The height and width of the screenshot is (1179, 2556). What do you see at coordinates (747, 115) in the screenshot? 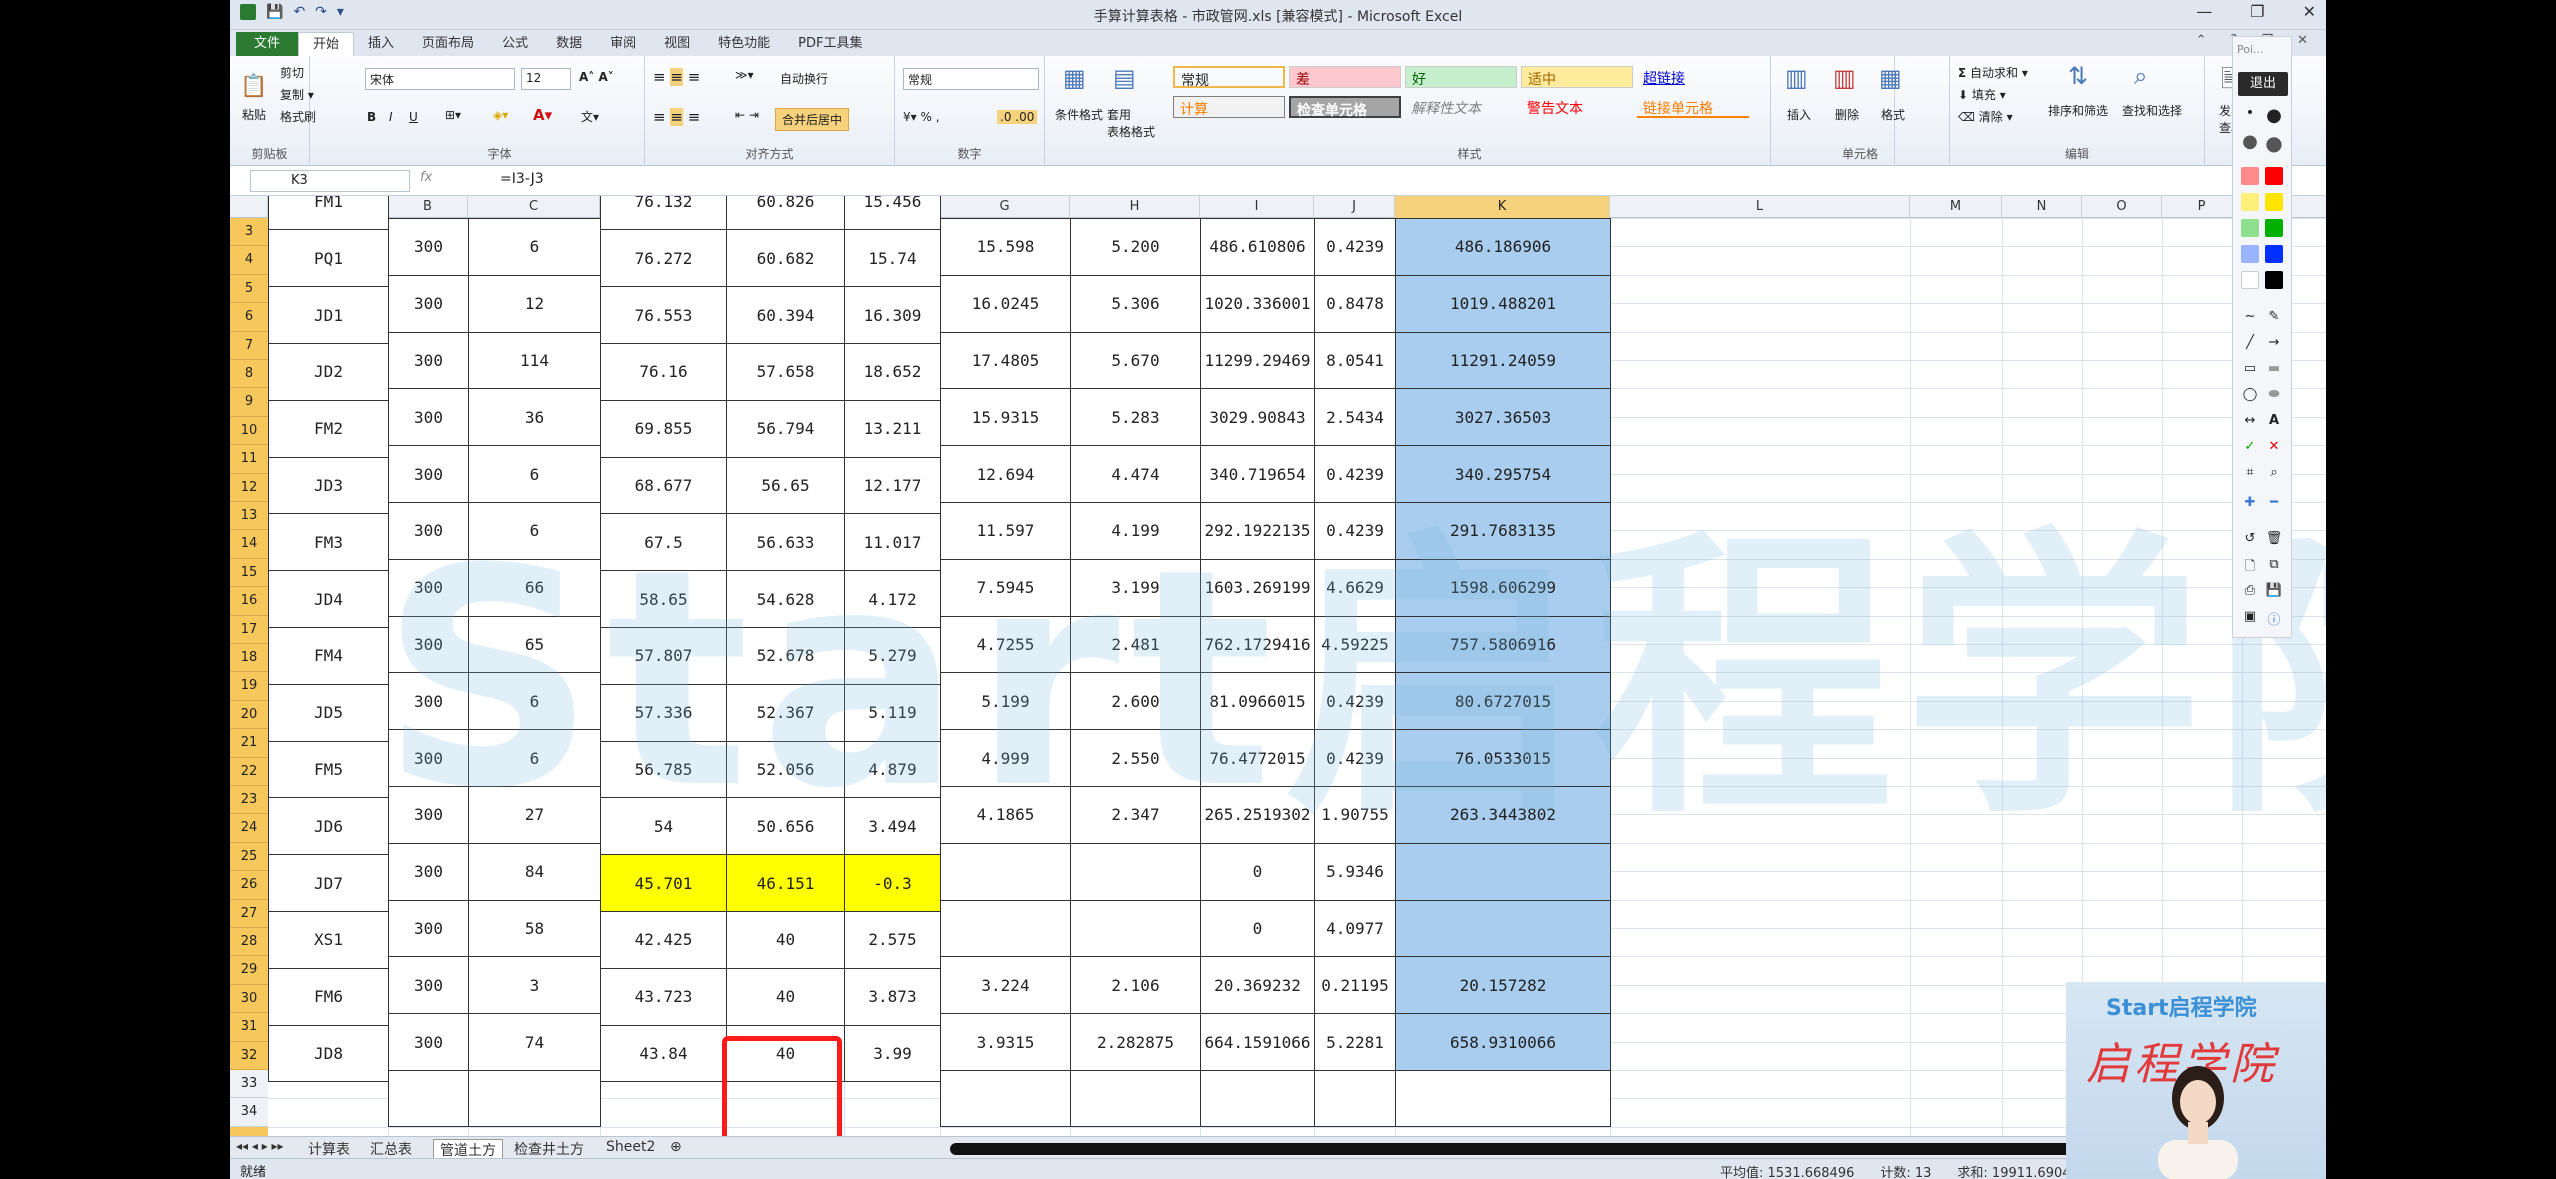
I see `indent-icon: ⇤ ⇥` at bounding box center [747, 115].